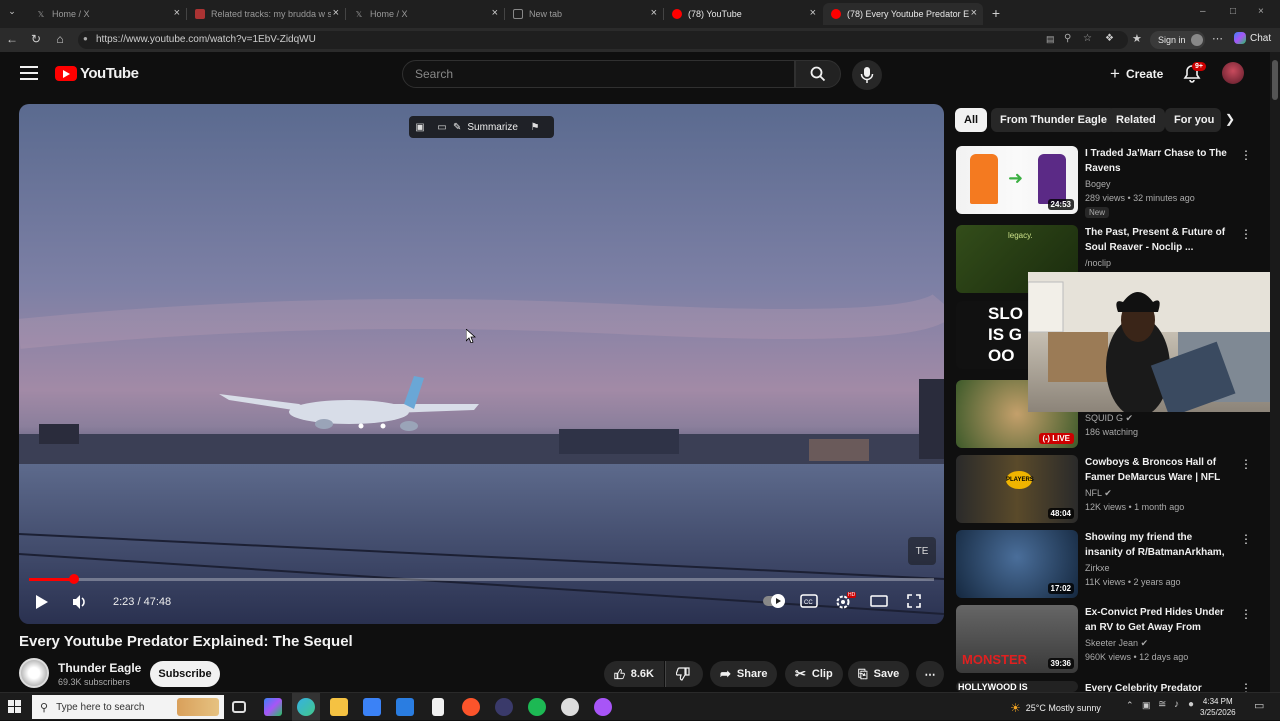 This screenshot has width=1280, height=721. Describe the element at coordinates (504, 707) in the screenshot. I see `media-player-icon` at that location.